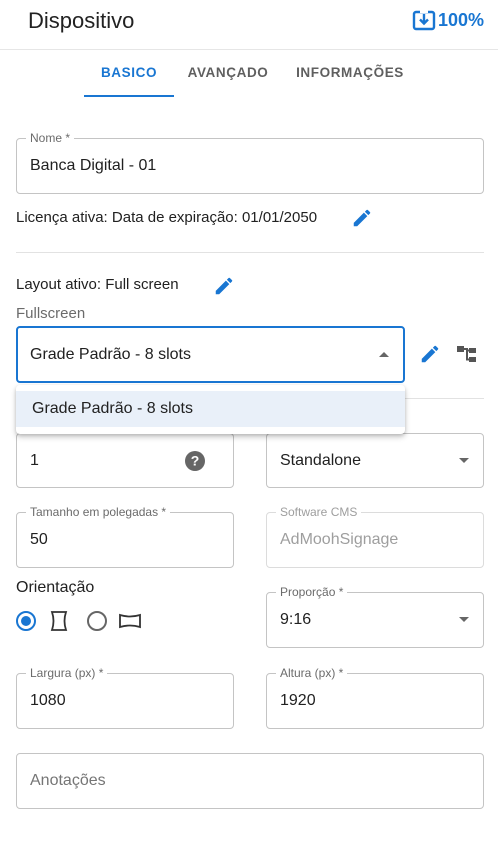 This screenshot has width=498, height=845. What do you see at coordinates (81, 20) in the screenshot?
I see `page-title: Dispositivo` at bounding box center [81, 20].